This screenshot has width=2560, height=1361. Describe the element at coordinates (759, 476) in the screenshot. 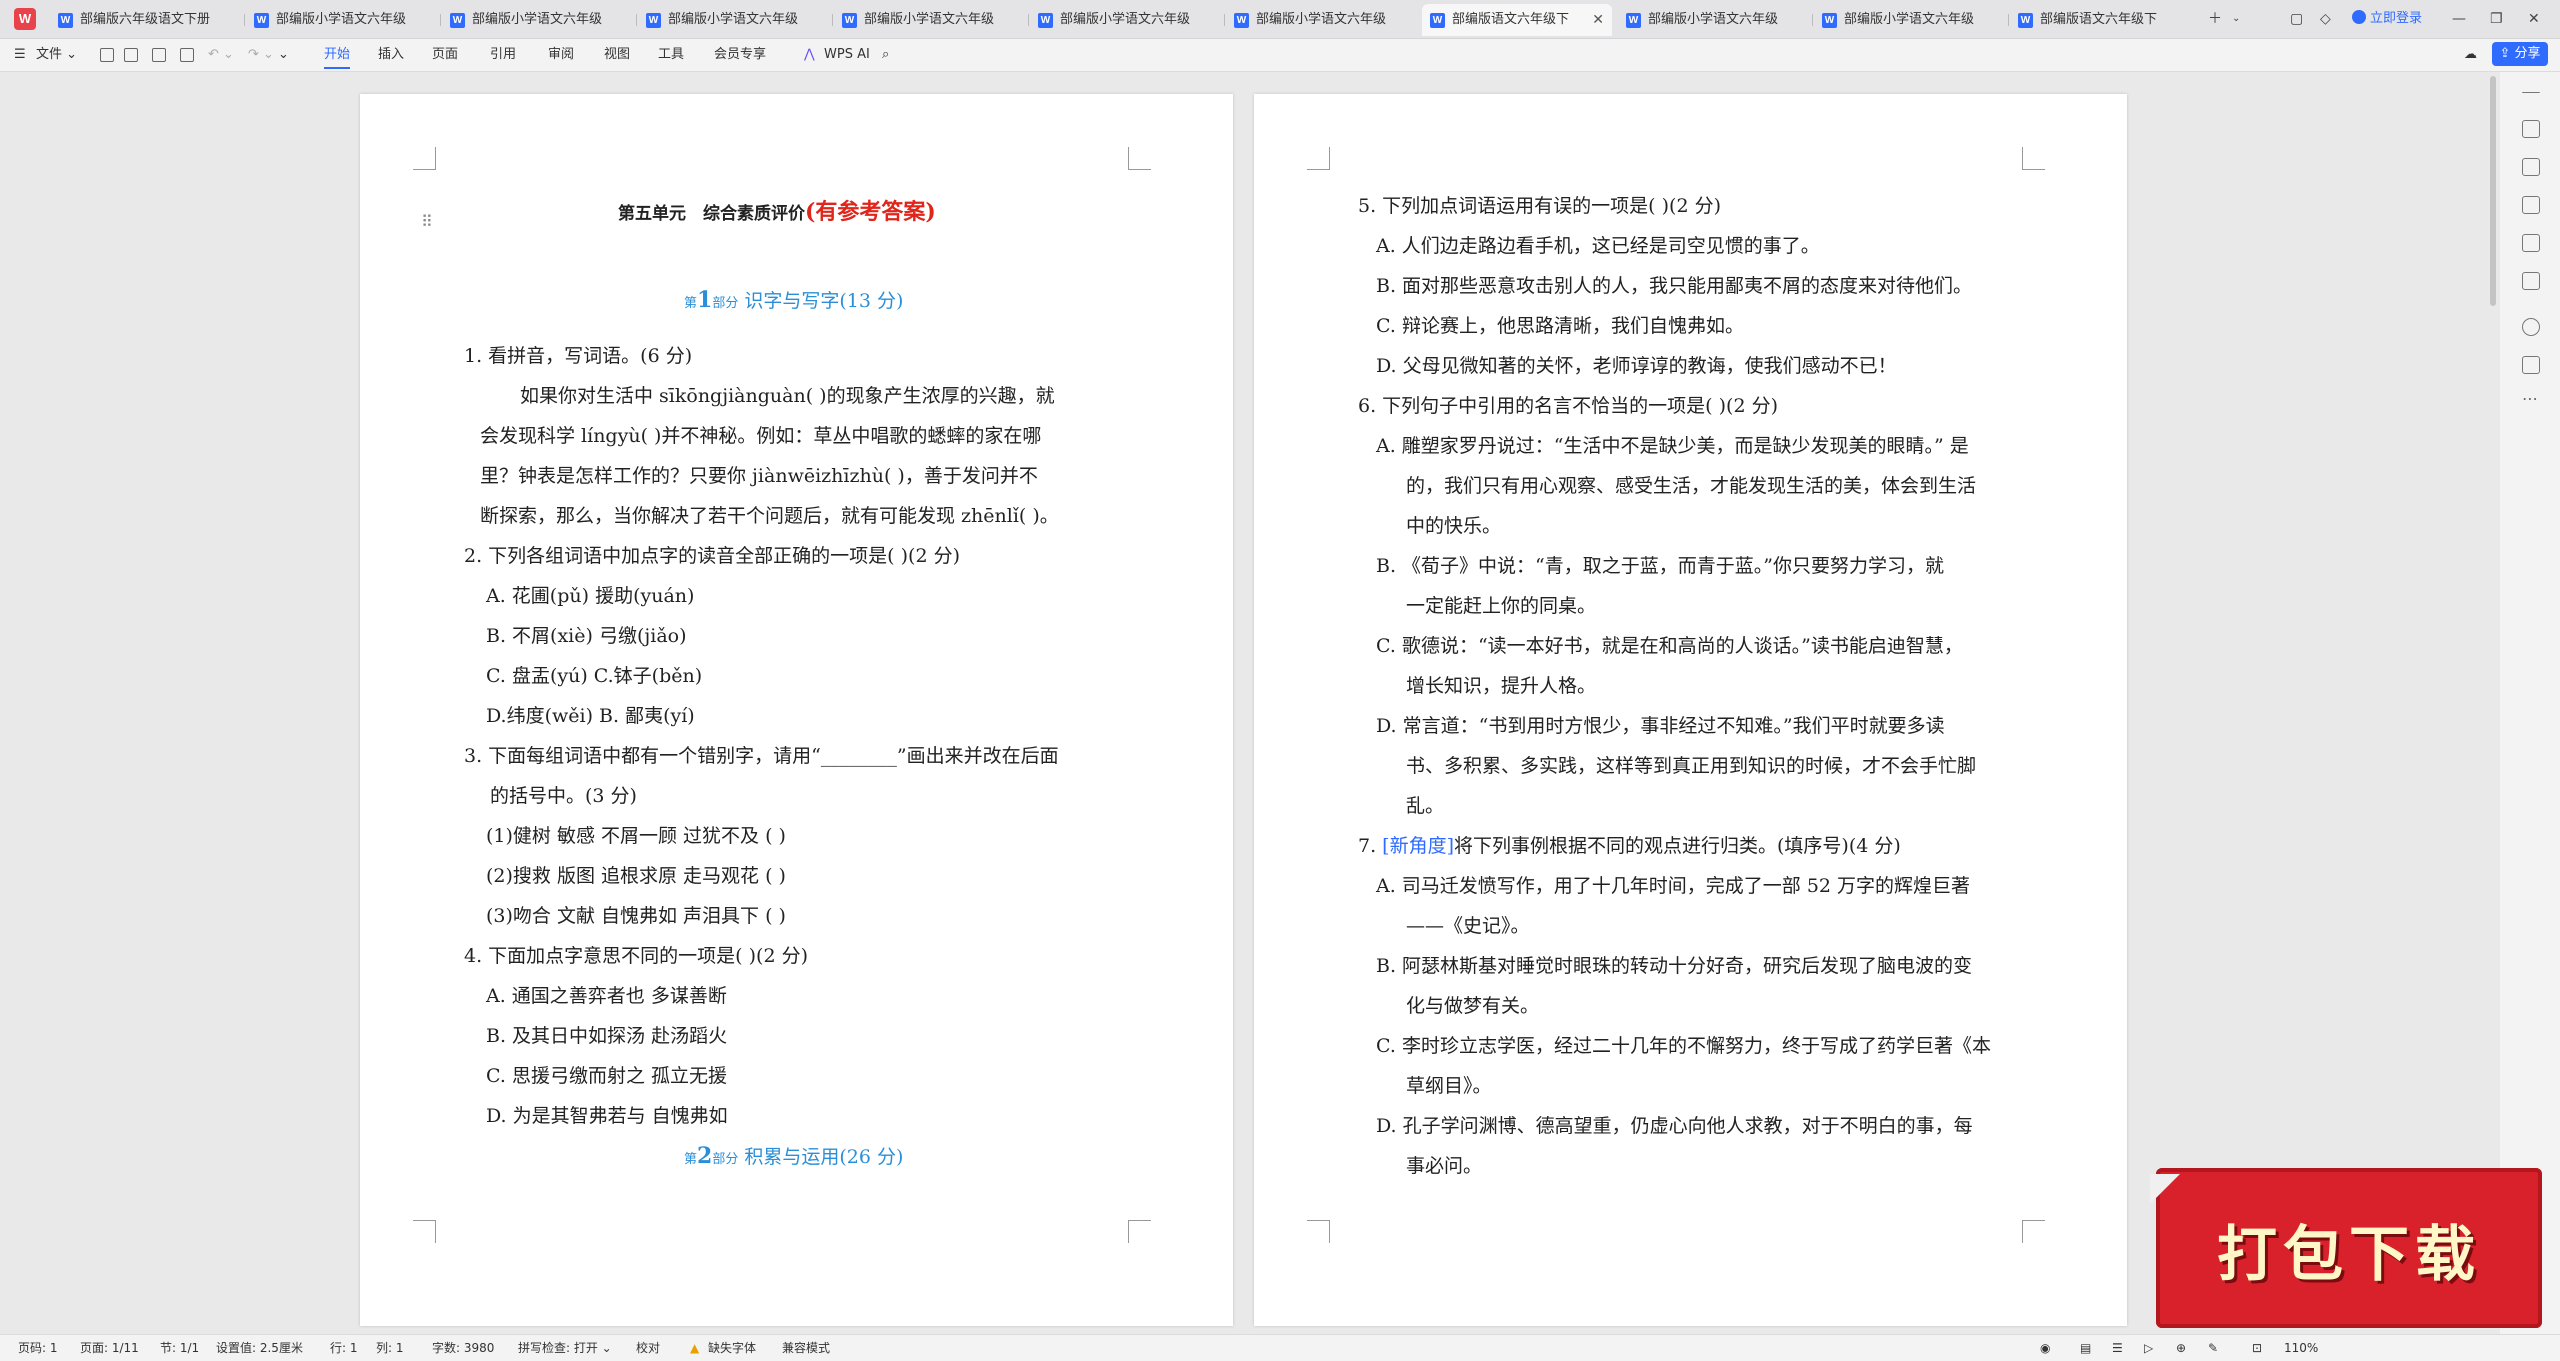

I see `question-1-line: 里？钟表是怎样工作的？只要你 jiànwēizhīzhù( )，善于发问并不` at that location.